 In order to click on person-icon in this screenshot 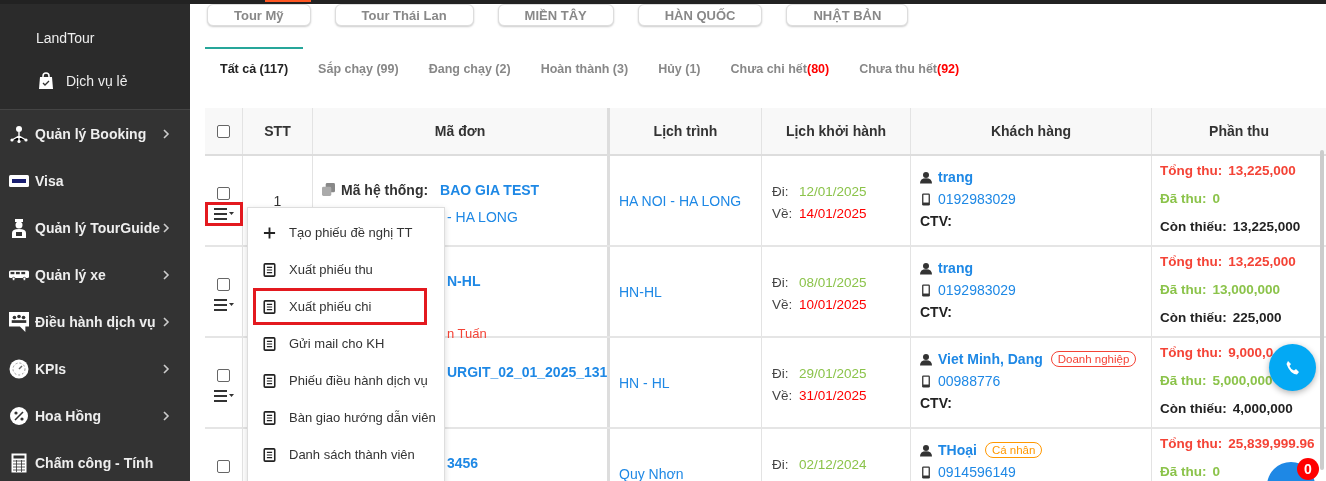, I will do `click(19, 227)`.